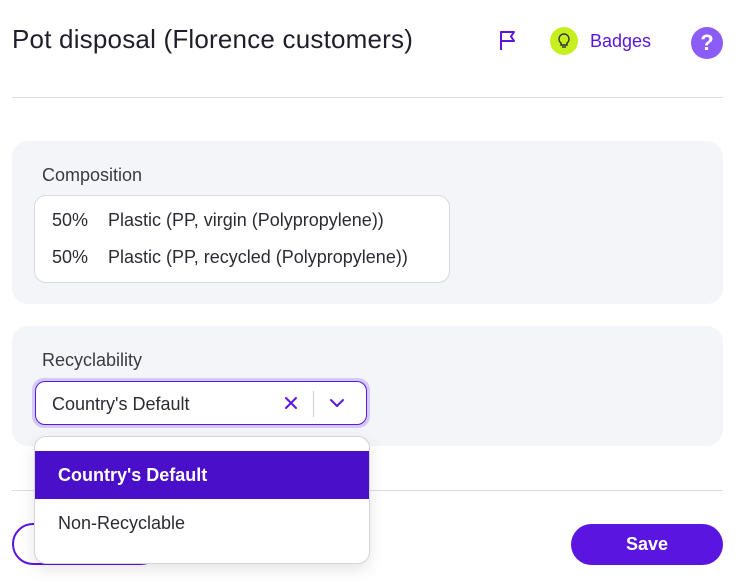 This screenshot has height=582, width=745. I want to click on flag-button, so click(508, 40).